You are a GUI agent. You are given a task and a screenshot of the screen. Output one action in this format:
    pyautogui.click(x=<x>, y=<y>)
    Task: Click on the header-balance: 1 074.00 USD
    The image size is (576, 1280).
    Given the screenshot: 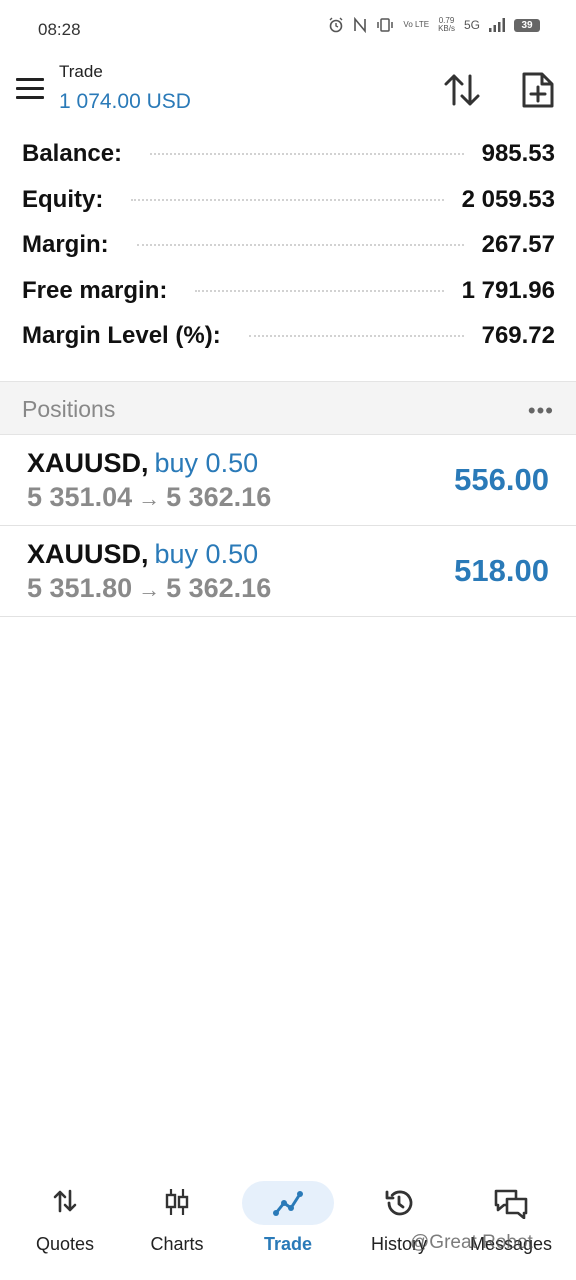 What is the action you would take?
    pyautogui.click(x=125, y=101)
    